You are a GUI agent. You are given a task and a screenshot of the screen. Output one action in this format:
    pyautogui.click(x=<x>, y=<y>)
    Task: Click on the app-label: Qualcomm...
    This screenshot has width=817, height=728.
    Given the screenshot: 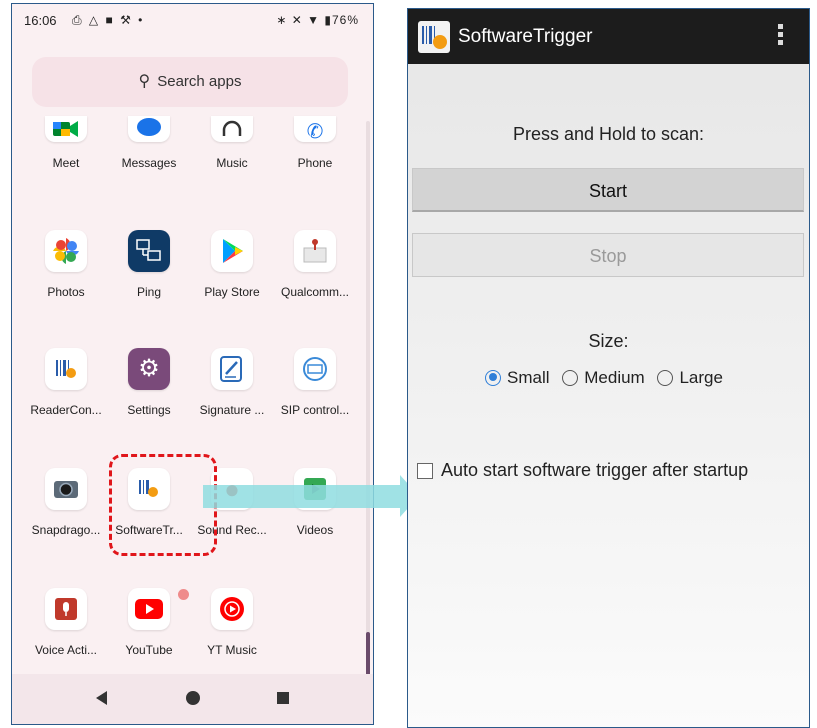 What is the action you would take?
    pyautogui.click(x=314, y=292)
    